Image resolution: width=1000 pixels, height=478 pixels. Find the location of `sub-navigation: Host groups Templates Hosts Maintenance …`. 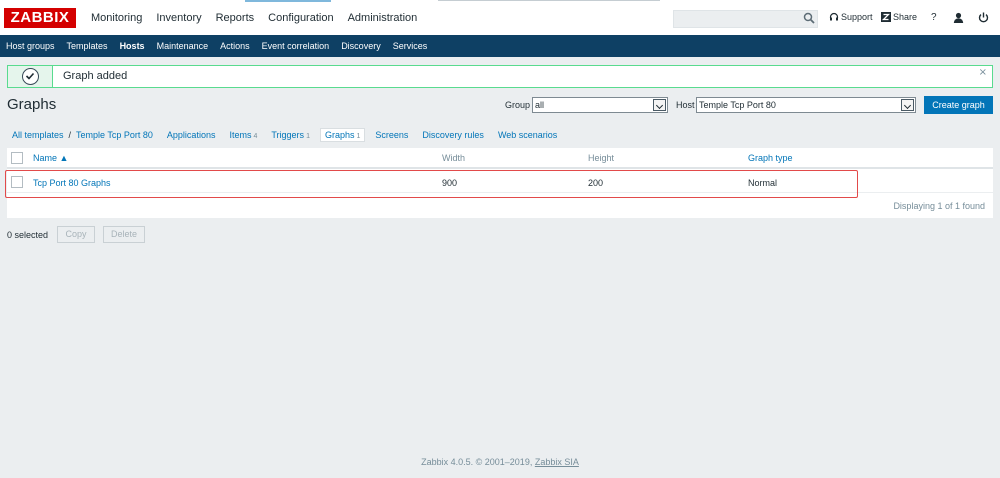

sub-navigation: Host groups Templates Hosts Maintenance … is located at coordinates (500, 46).